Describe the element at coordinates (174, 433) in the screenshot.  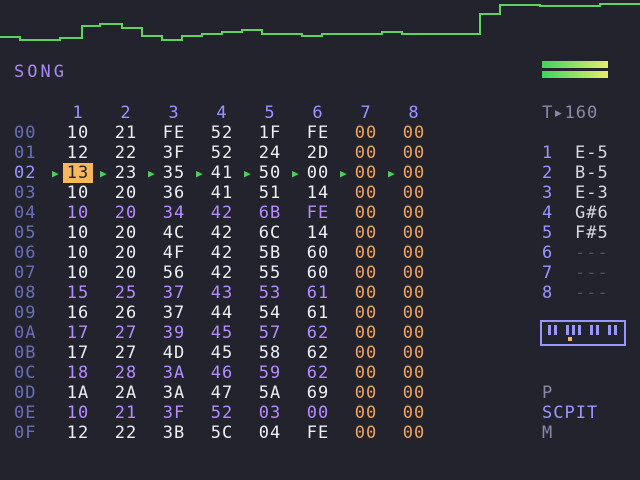
I see `chain-cell: 3B` at that location.